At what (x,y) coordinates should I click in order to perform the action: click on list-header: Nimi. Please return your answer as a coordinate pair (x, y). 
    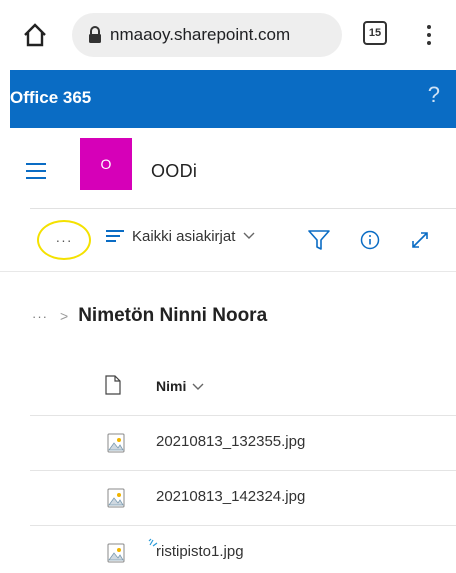
    Looking at the image, I should click on (228, 390).